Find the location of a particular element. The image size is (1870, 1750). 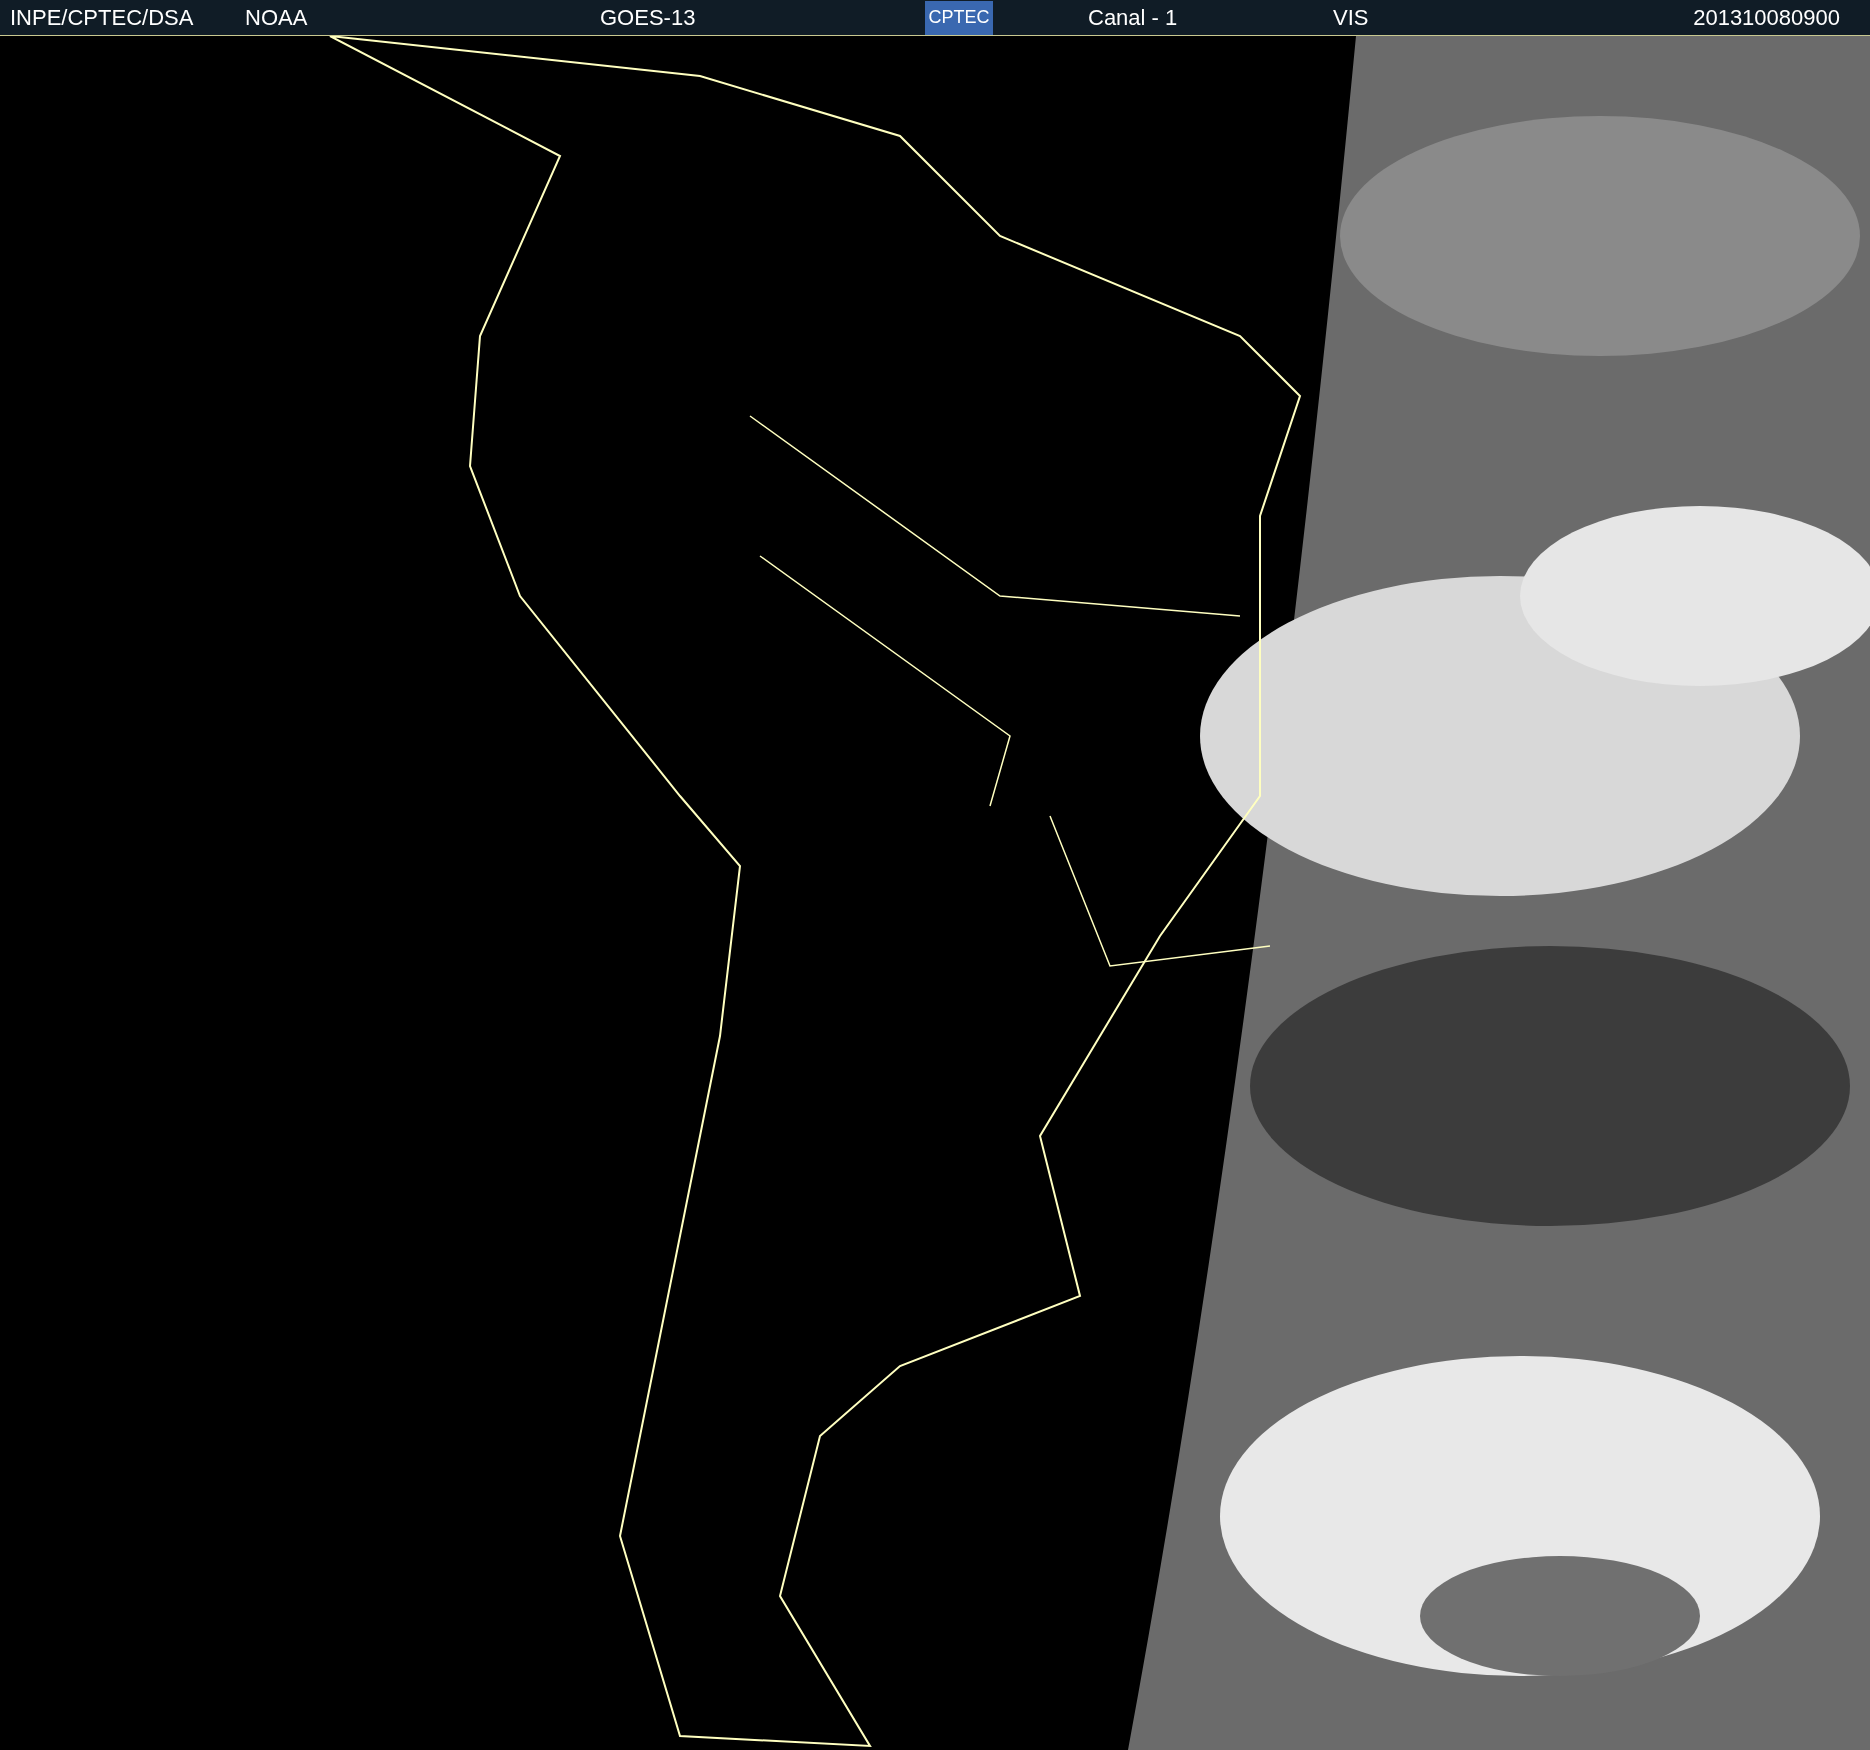

satellite-label: GOES-13 is located at coordinates (648, 18).